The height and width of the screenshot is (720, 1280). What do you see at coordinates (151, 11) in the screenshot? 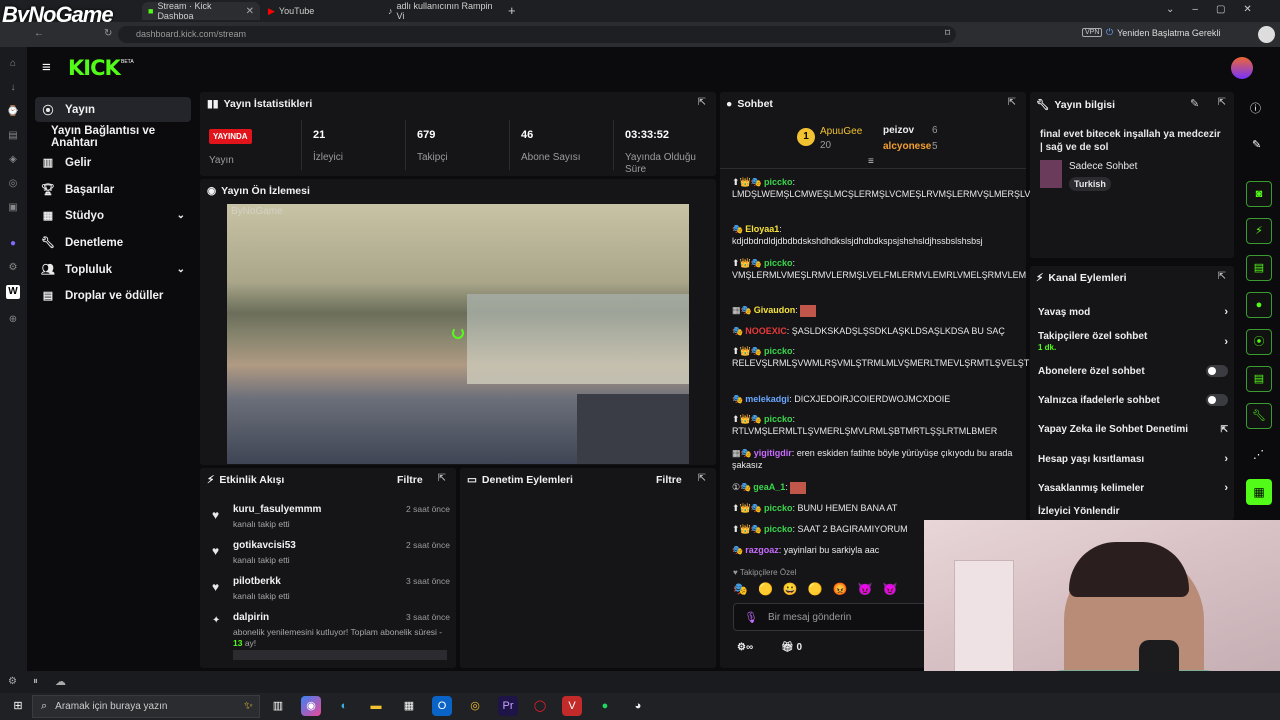
I see `kick-favicon-icon: ■` at bounding box center [151, 11].